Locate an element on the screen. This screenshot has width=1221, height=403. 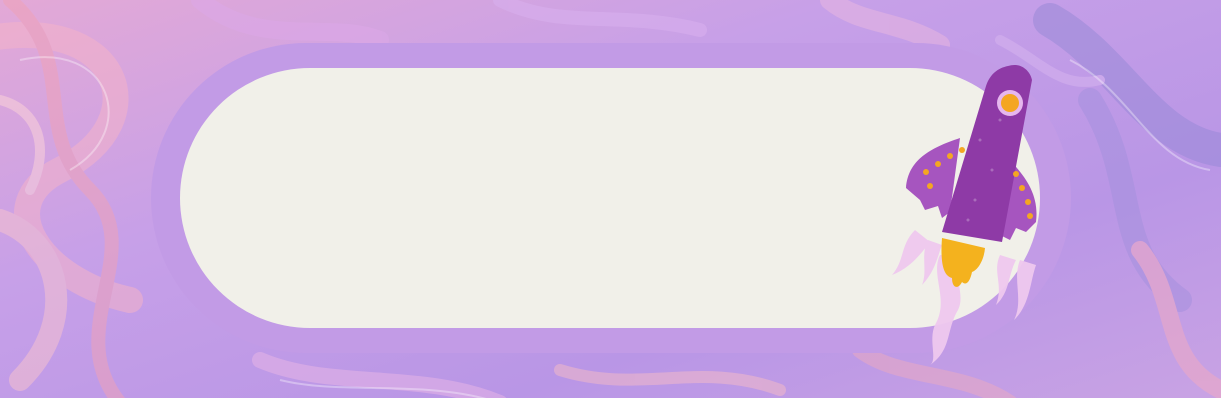
rocket-icon is located at coordinates (964, 214).